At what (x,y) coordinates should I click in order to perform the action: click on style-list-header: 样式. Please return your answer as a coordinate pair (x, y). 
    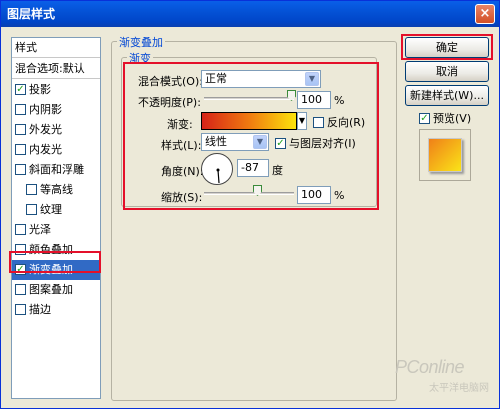
    Looking at the image, I should click on (56, 48).